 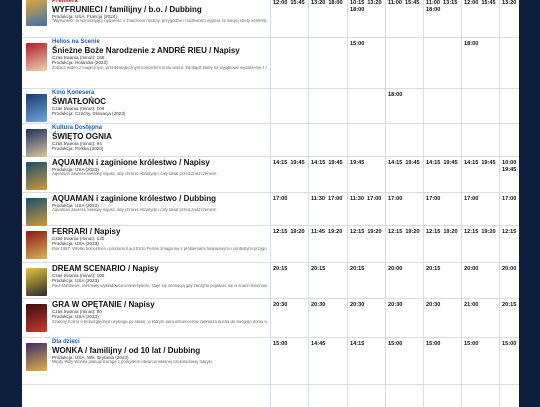 What do you see at coordinates (318, 232) in the screenshot?
I see `showtime-link: 11:45` at bounding box center [318, 232].